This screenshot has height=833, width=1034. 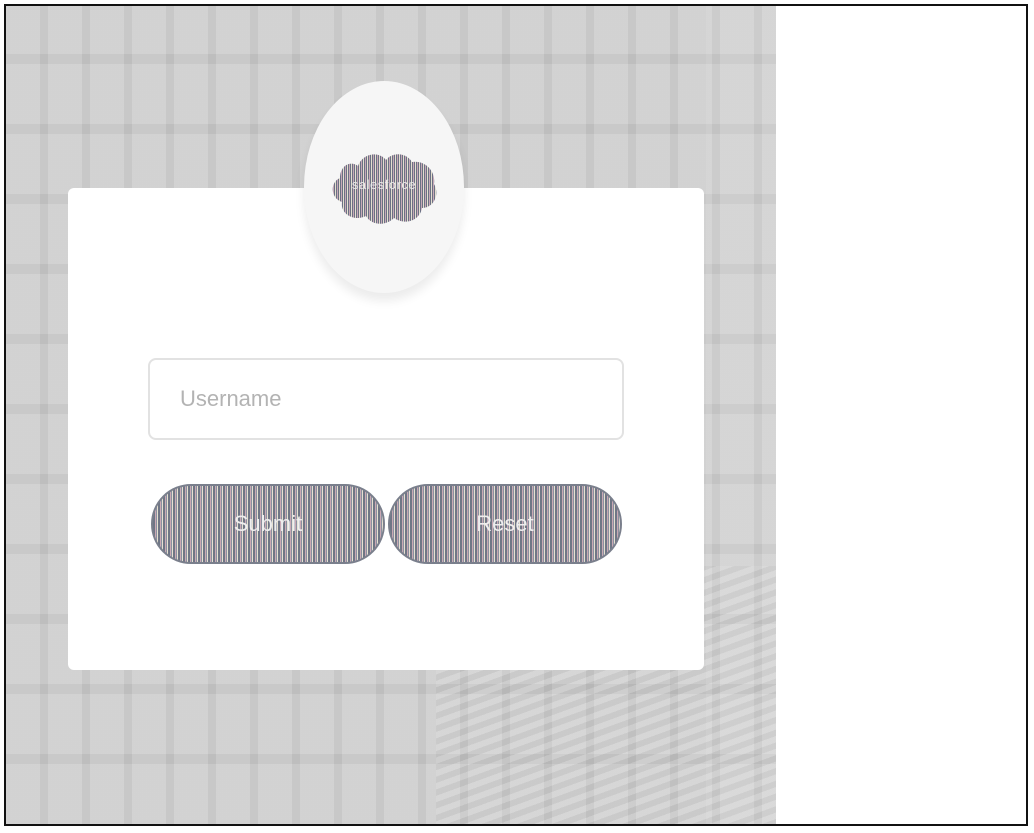 I want to click on logo-badge: salesforce, so click(x=384, y=187).